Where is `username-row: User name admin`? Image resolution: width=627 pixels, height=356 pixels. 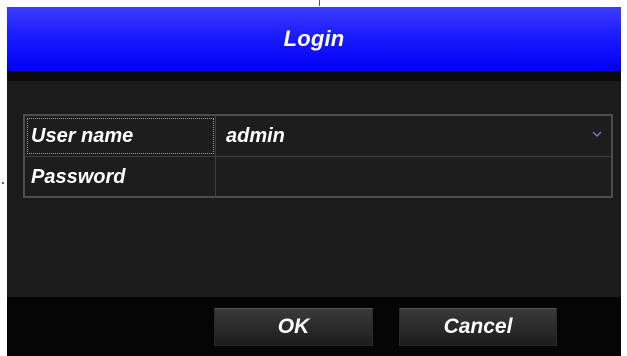 username-row: User name admin is located at coordinates (318, 136).